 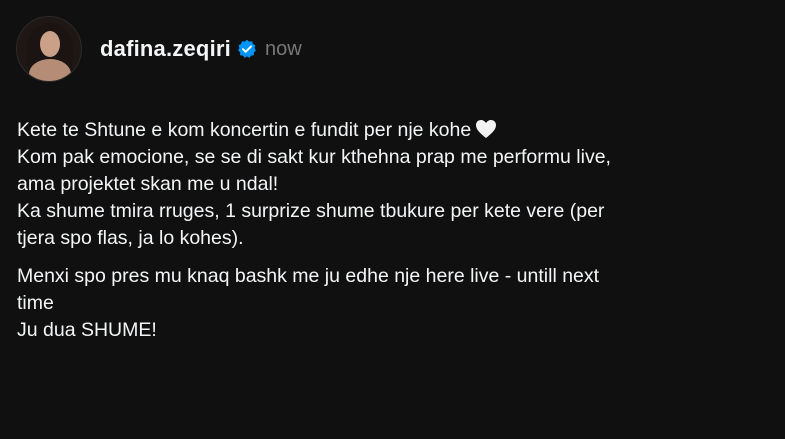 I want to click on avatar, so click(x=49, y=49).